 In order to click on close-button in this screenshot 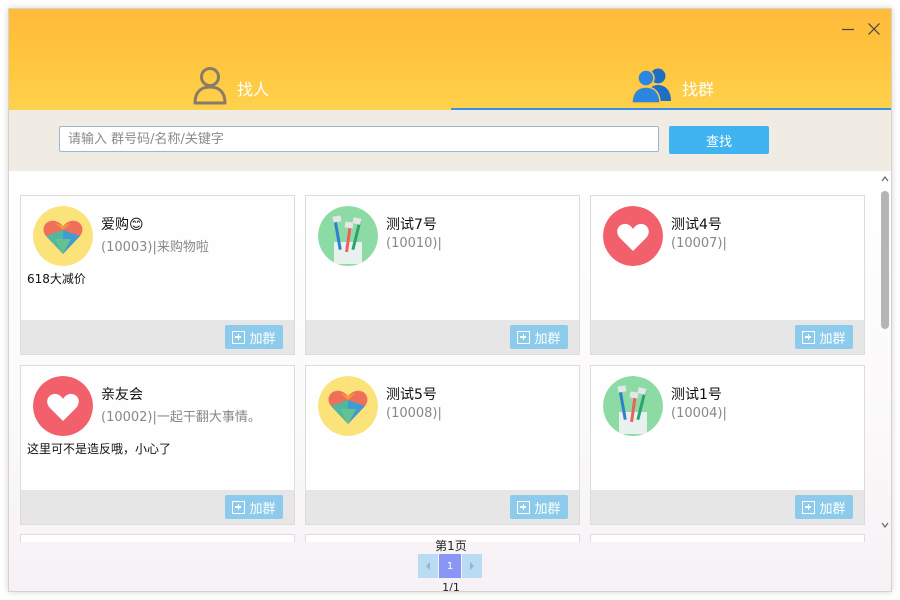, I will do `click(874, 29)`.